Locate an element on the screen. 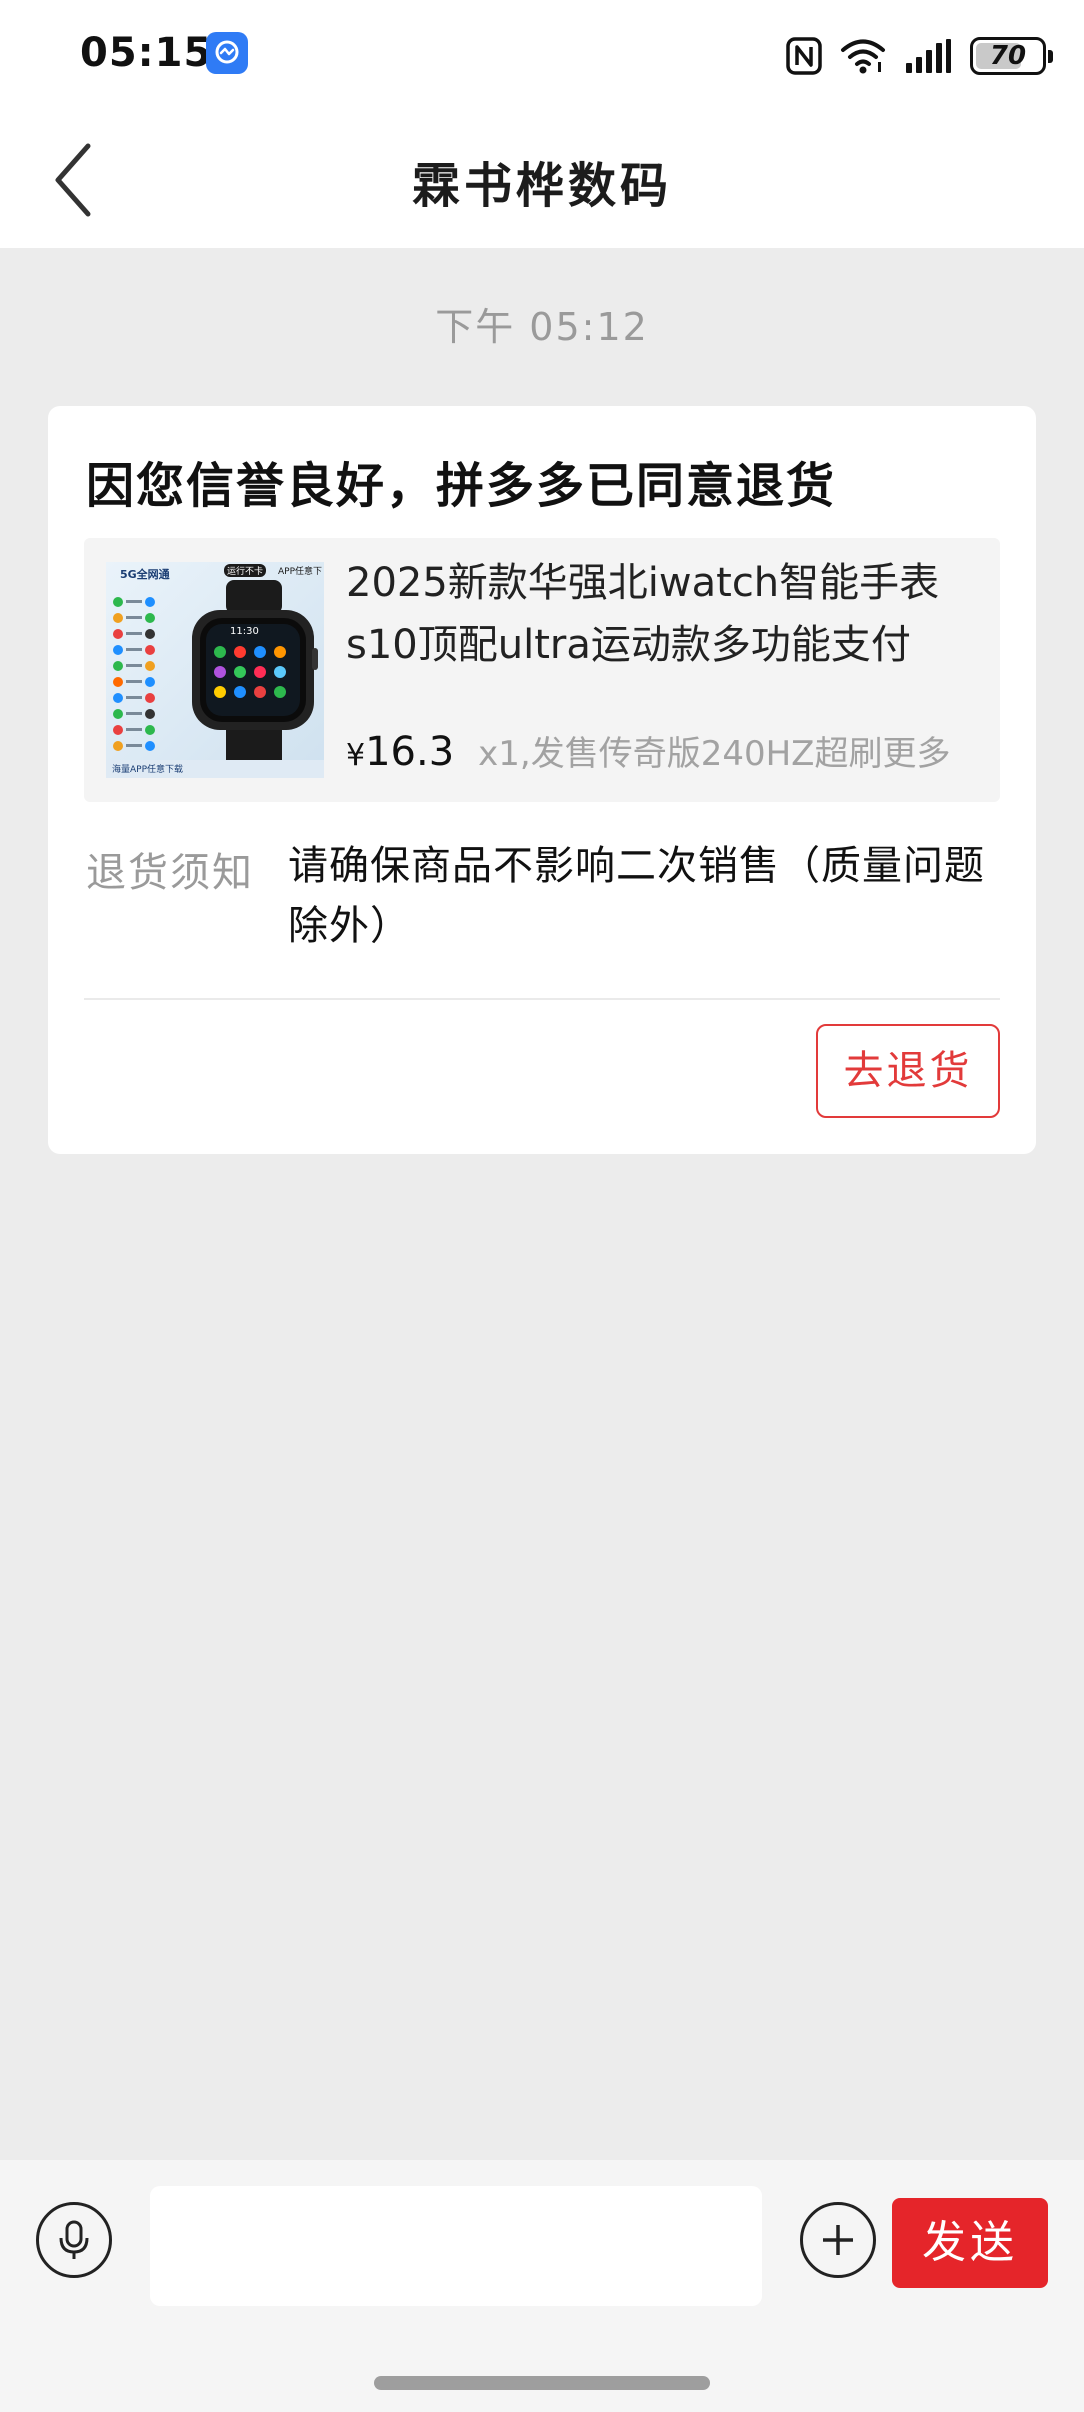 The width and height of the screenshot is (1084, 2412). status-time: 05:15 is located at coordinates (146, 53).